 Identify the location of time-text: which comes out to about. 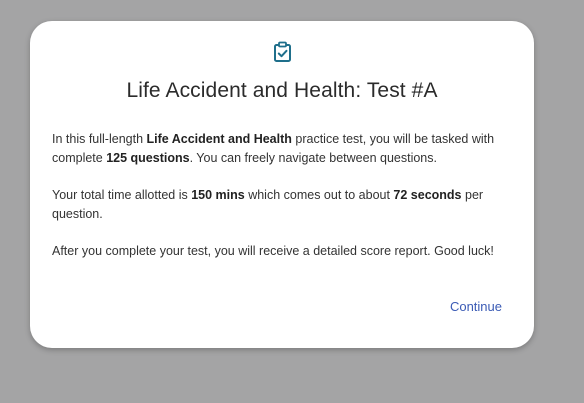
(319, 195).